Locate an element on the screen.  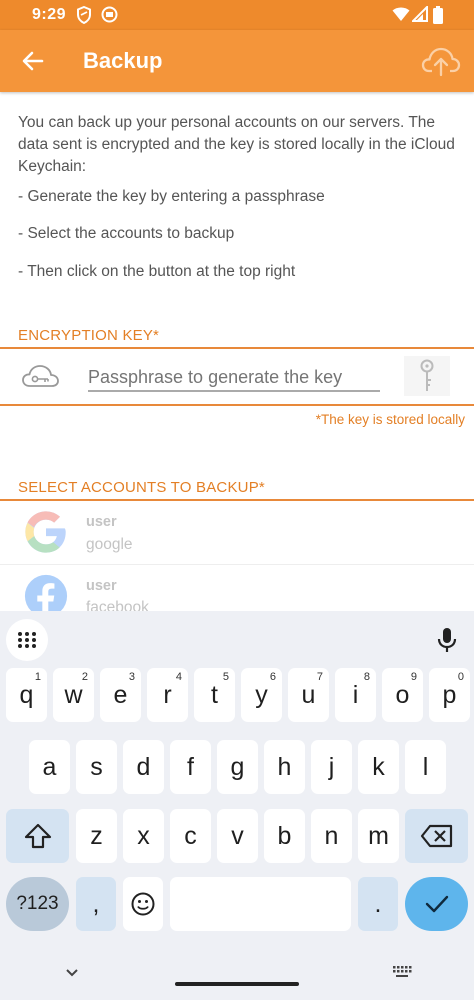
key-label: r is located at coordinates (167, 695).